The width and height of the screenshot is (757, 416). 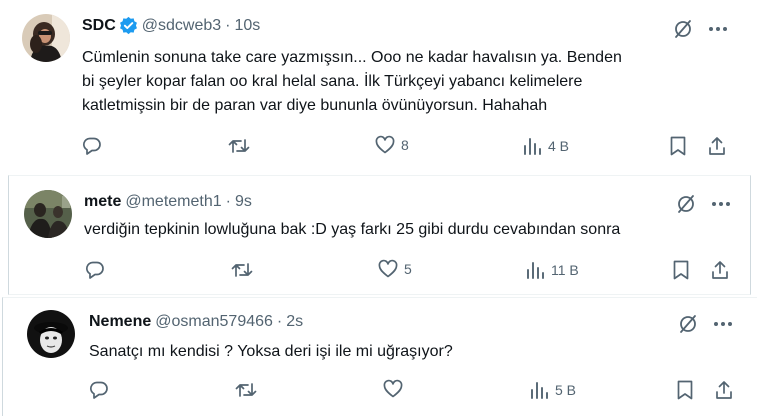 I want to click on like-count: 5, so click(x=408, y=269).